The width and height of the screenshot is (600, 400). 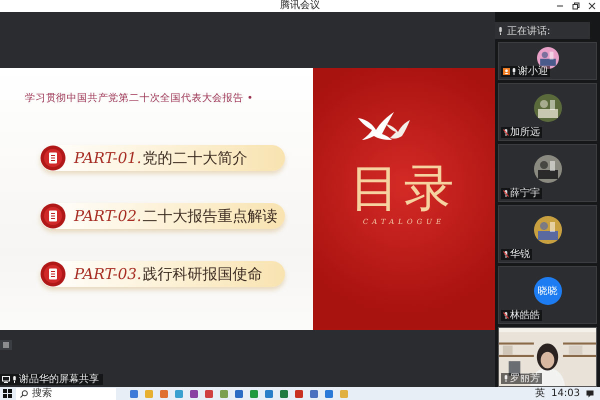 I want to click on speaking-label: 正在讲话:, so click(x=528, y=31).